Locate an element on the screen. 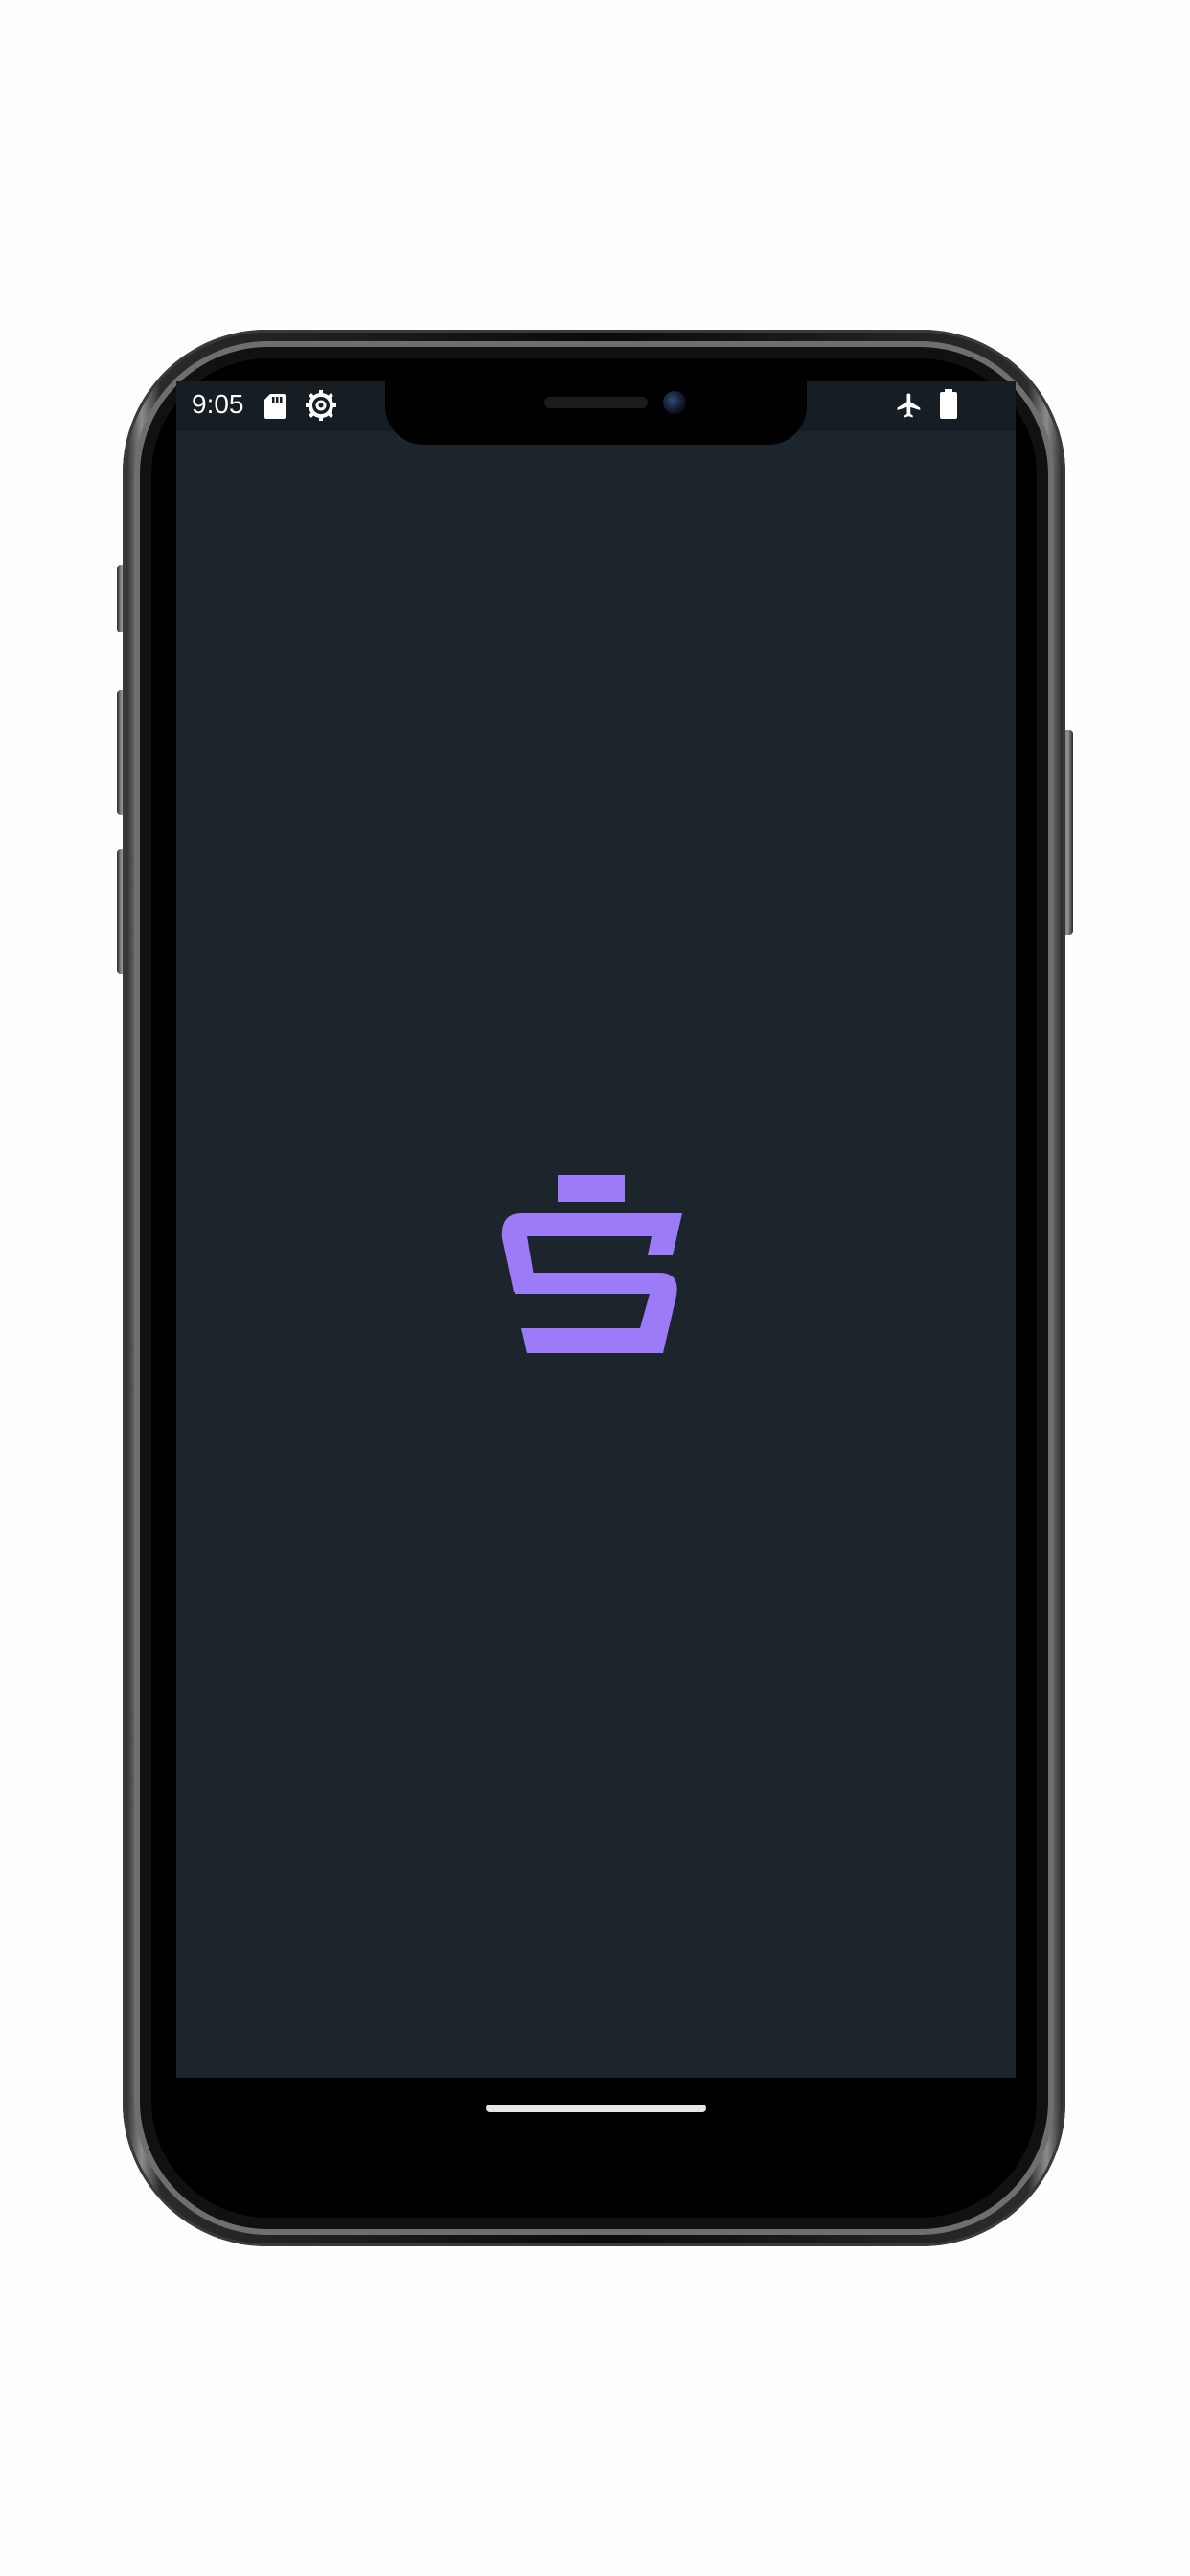 The height and width of the screenshot is (2576, 1190). earpiece-speaker is located at coordinates (596, 402).